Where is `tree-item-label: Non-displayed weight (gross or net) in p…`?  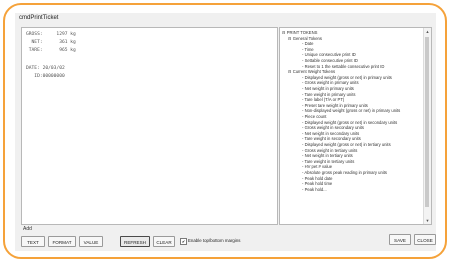
tree-item-label: Non-displayed weight (gross or net) in p… is located at coordinates (352, 111).